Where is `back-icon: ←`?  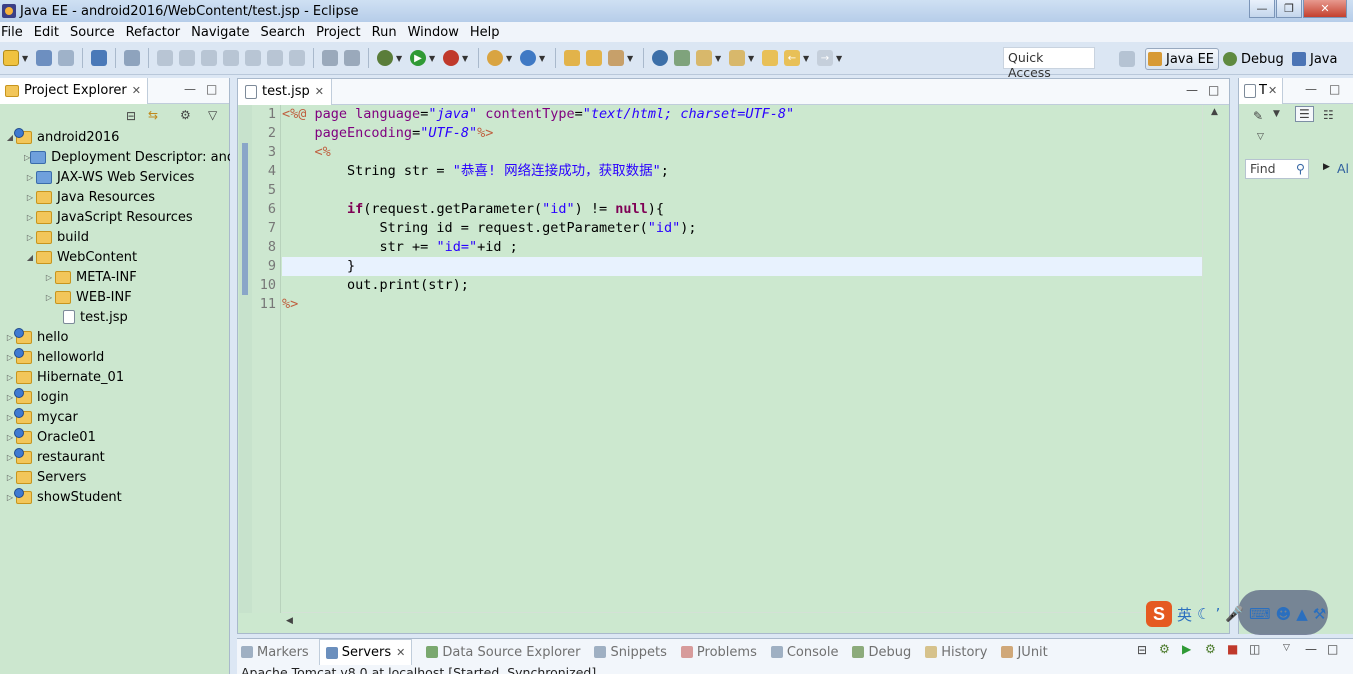 back-icon: ← is located at coordinates (792, 58).